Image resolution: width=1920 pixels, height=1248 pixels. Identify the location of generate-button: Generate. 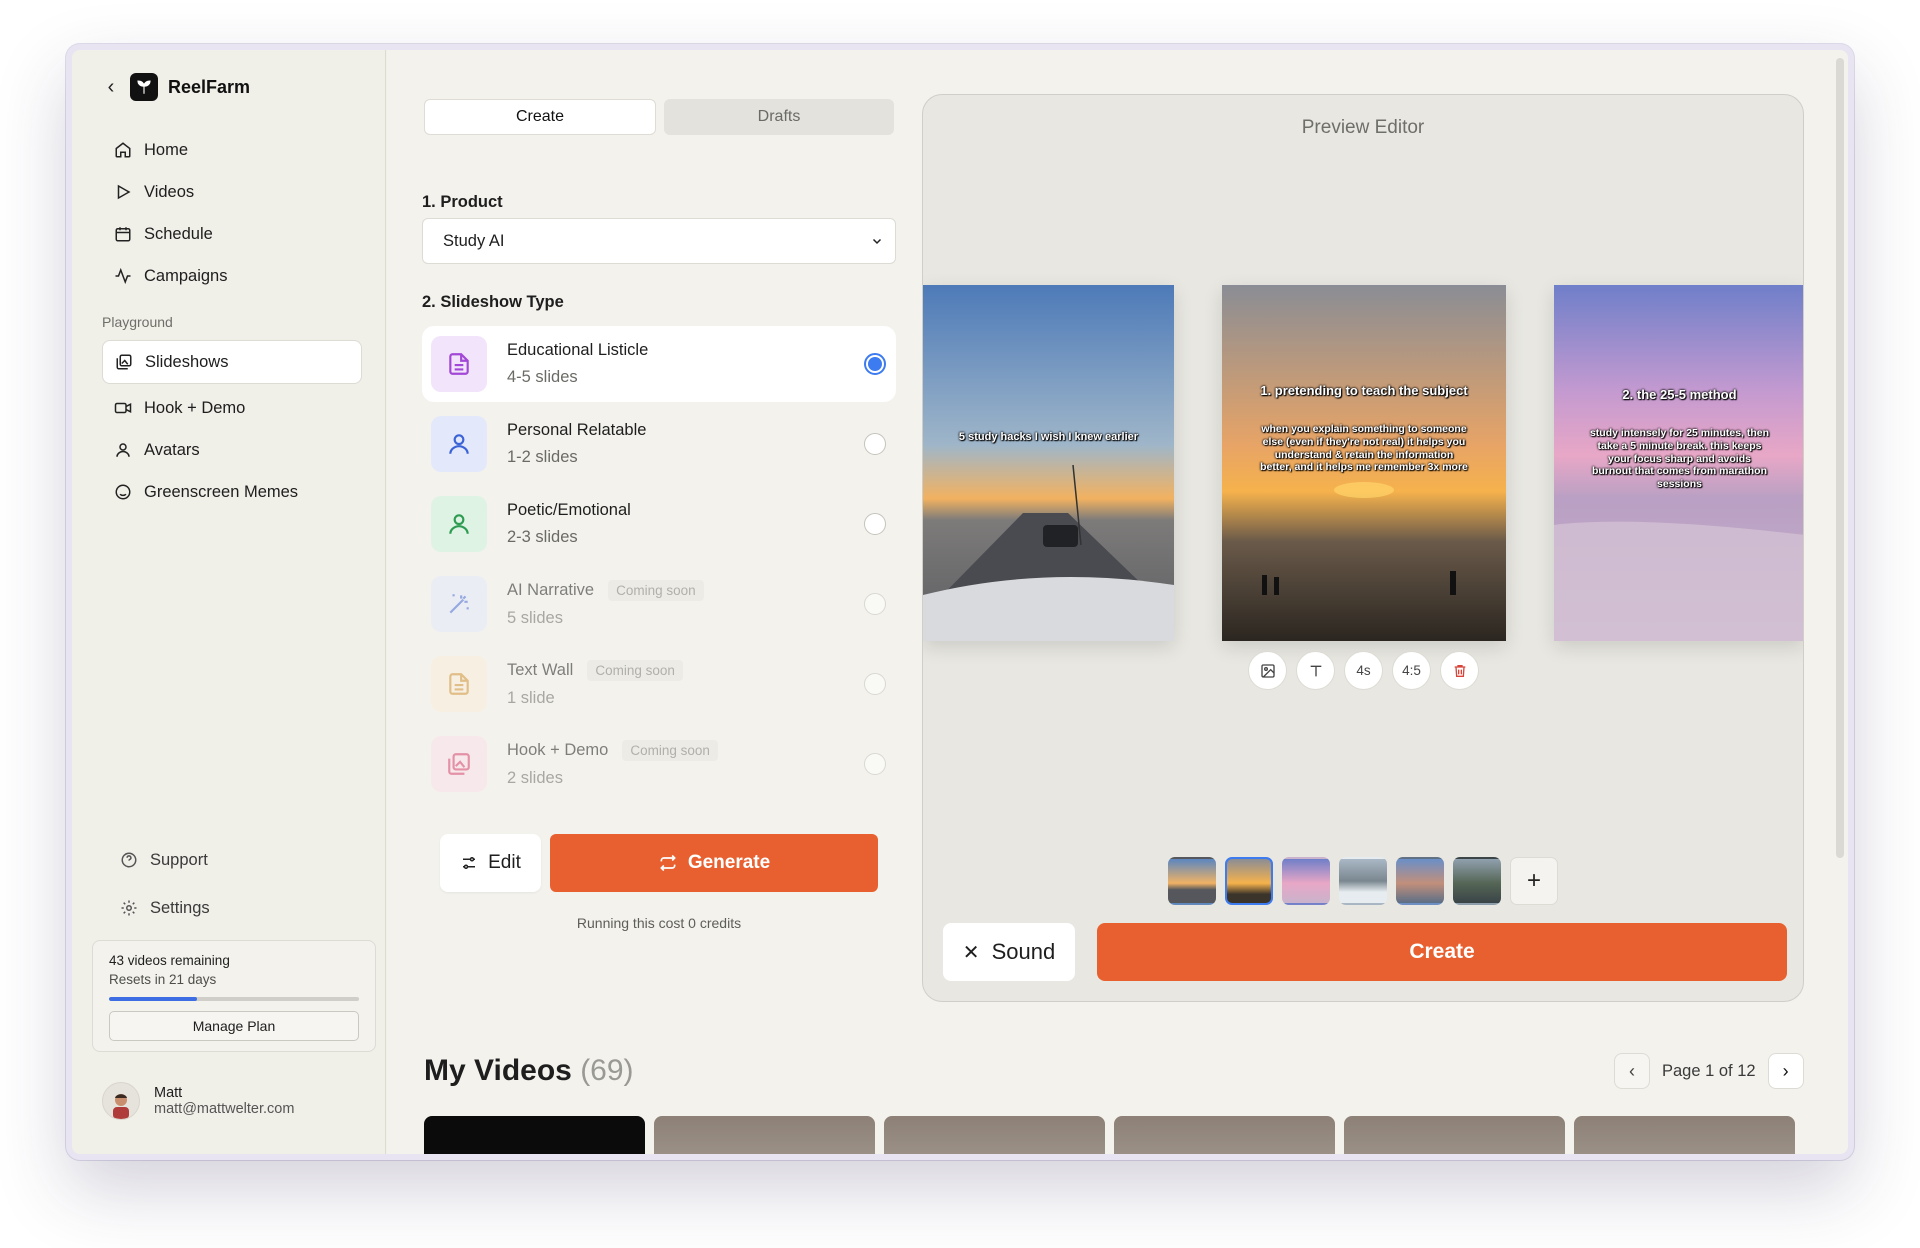
(714, 863).